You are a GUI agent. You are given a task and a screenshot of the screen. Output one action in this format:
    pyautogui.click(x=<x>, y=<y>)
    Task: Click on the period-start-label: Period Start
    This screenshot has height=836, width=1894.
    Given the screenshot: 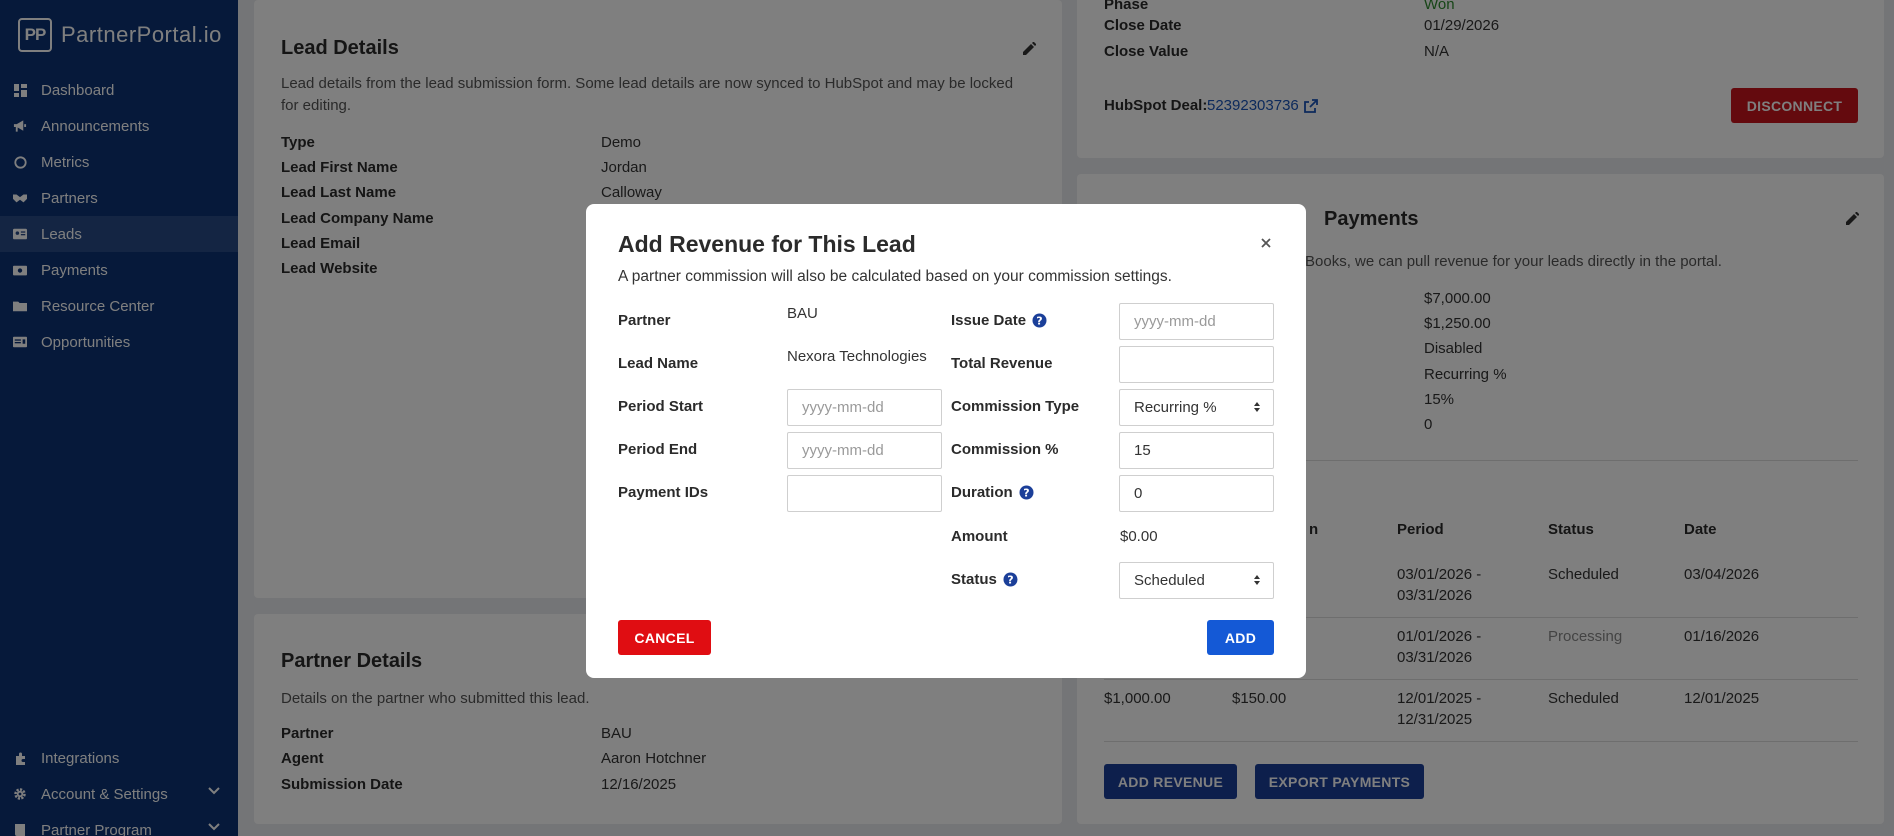 What is the action you would take?
    pyautogui.click(x=661, y=406)
    